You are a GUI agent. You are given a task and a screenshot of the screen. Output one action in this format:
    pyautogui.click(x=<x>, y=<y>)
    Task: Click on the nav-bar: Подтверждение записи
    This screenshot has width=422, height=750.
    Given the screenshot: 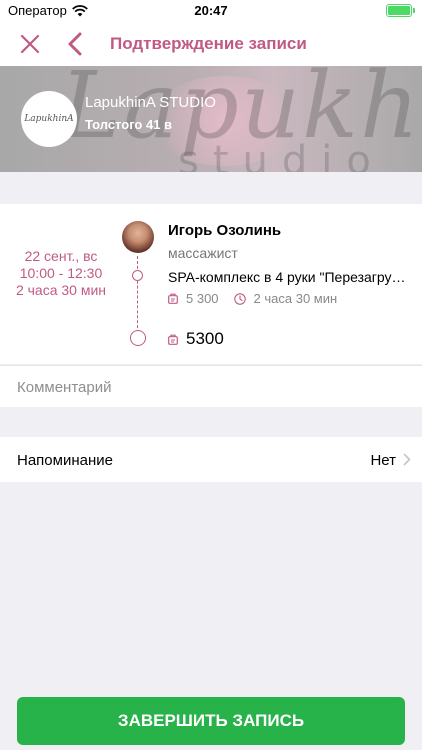 What is the action you would take?
    pyautogui.click(x=211, y=44)
    